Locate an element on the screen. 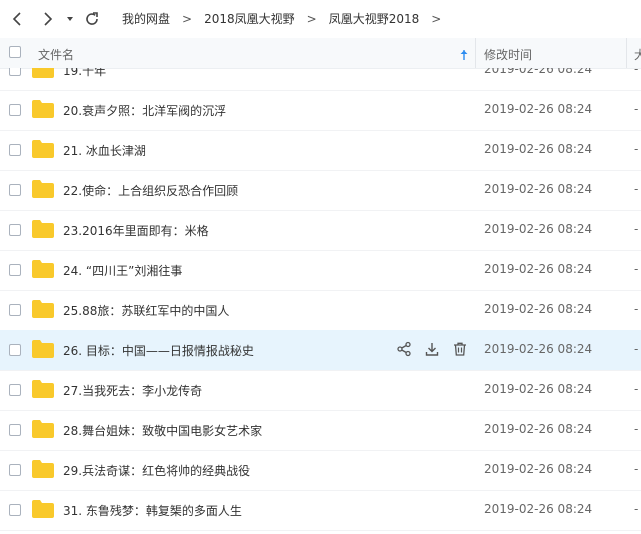 Image resolution: width=641 pixels, height=534 pixels. refresh-icon is located at coordinates (92, 18).